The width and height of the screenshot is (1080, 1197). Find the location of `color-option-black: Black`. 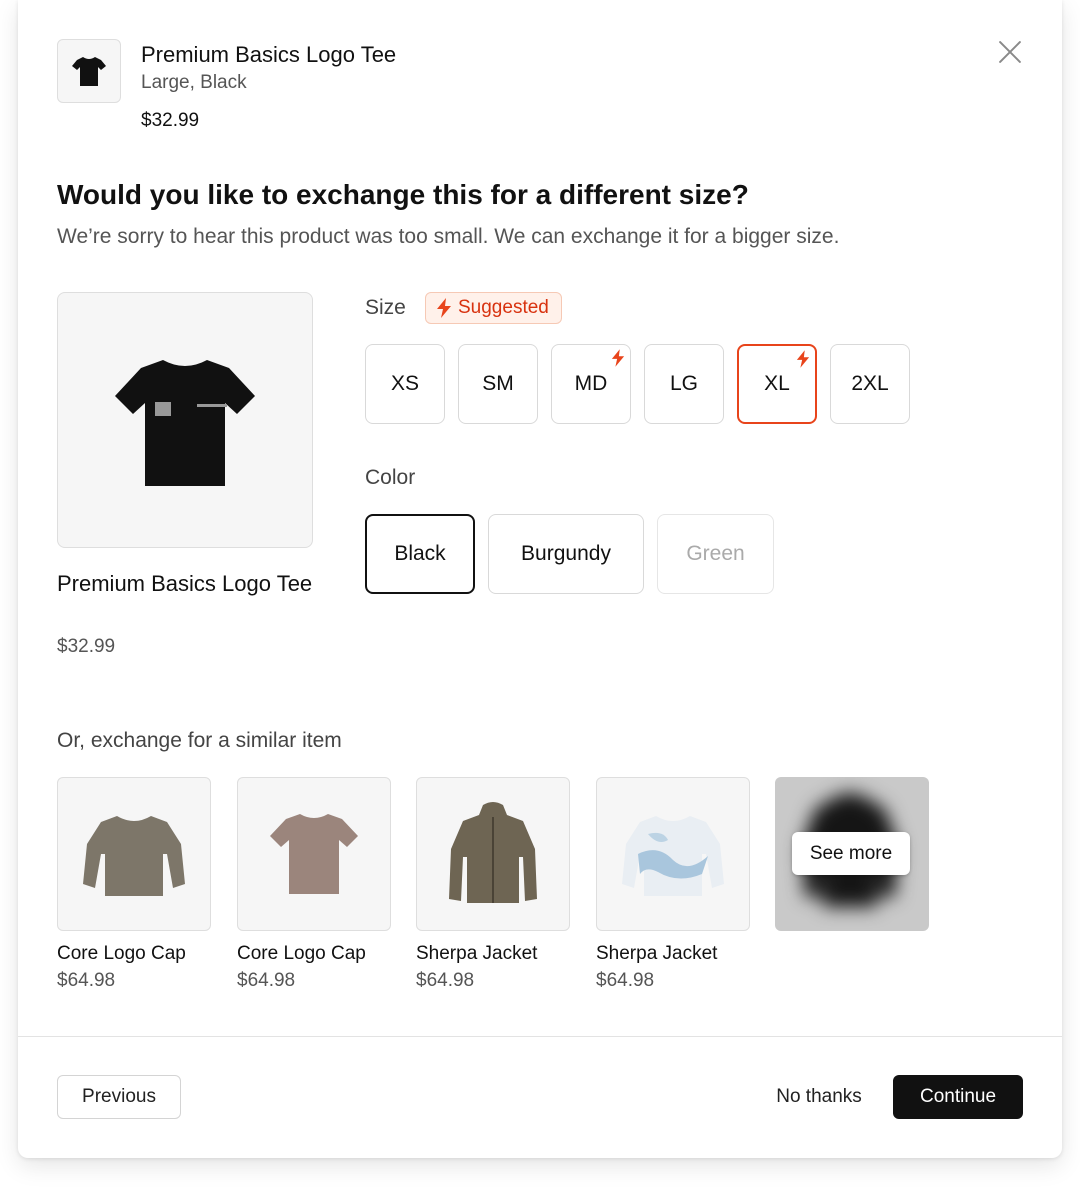

color-option-black: Black is located at coordinates (420, 554).